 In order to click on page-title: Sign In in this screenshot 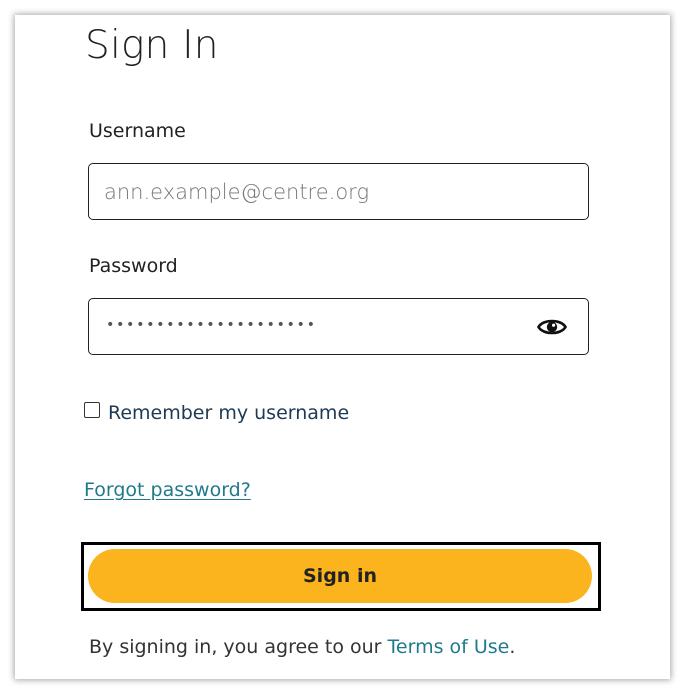, I will do `click(152, 45)`.